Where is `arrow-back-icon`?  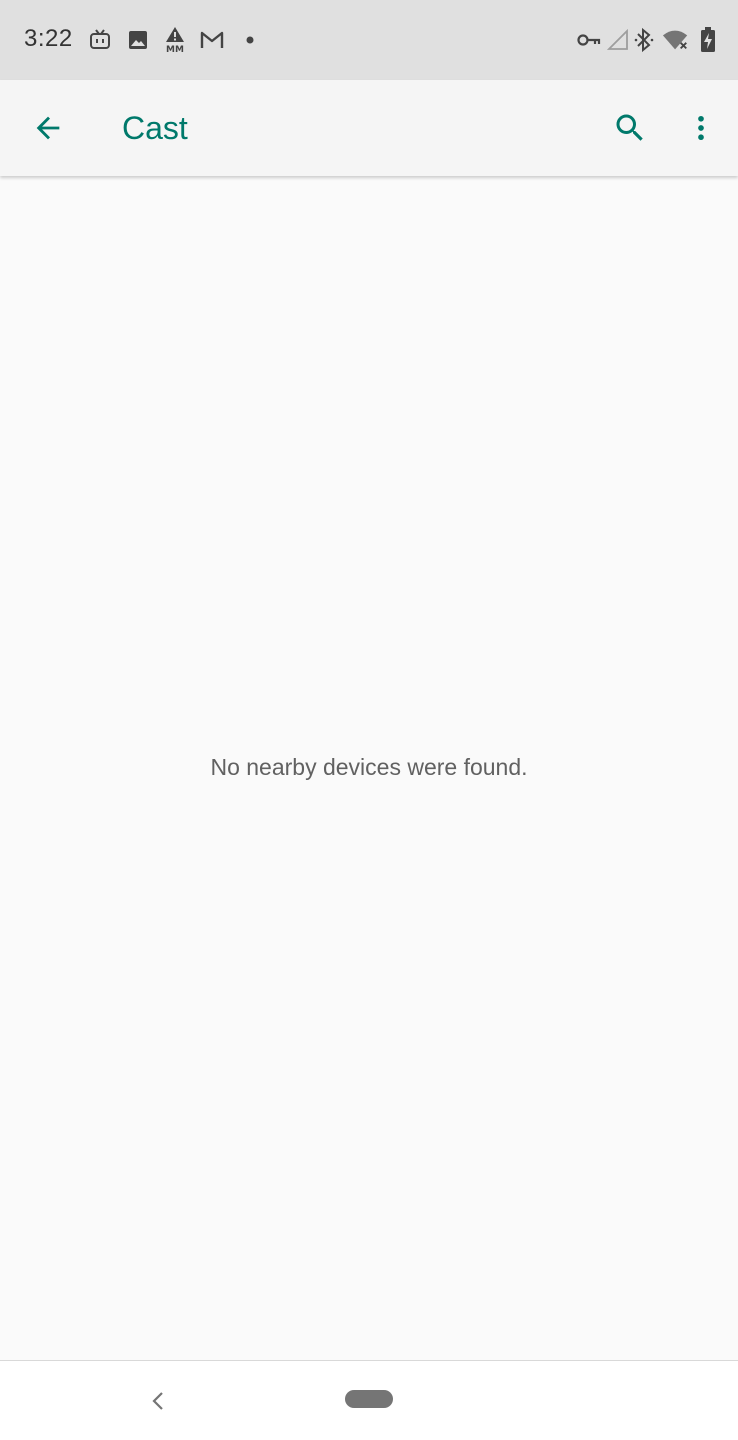
arrow-back-icon is located at coordinates (48, 128).